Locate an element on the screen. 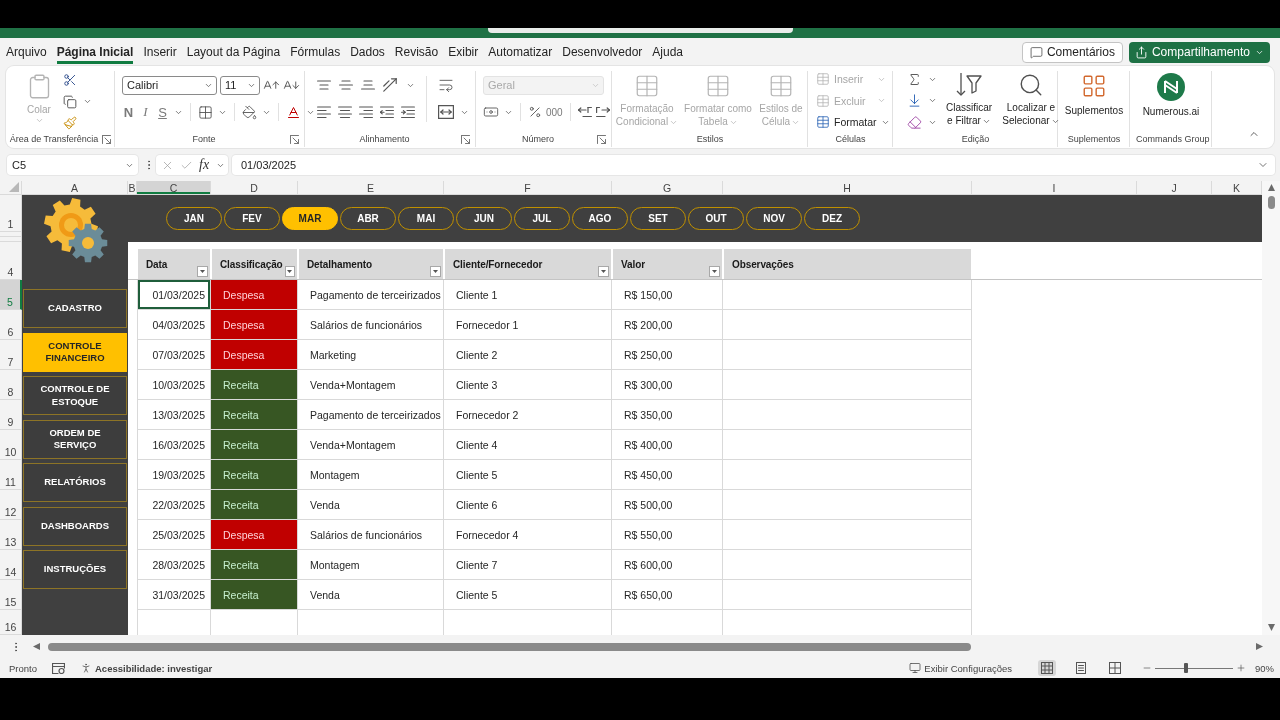 The height and width of the screenshot is (720, 1280). slanted-arrow-icon is located at coordinates (390, 85).